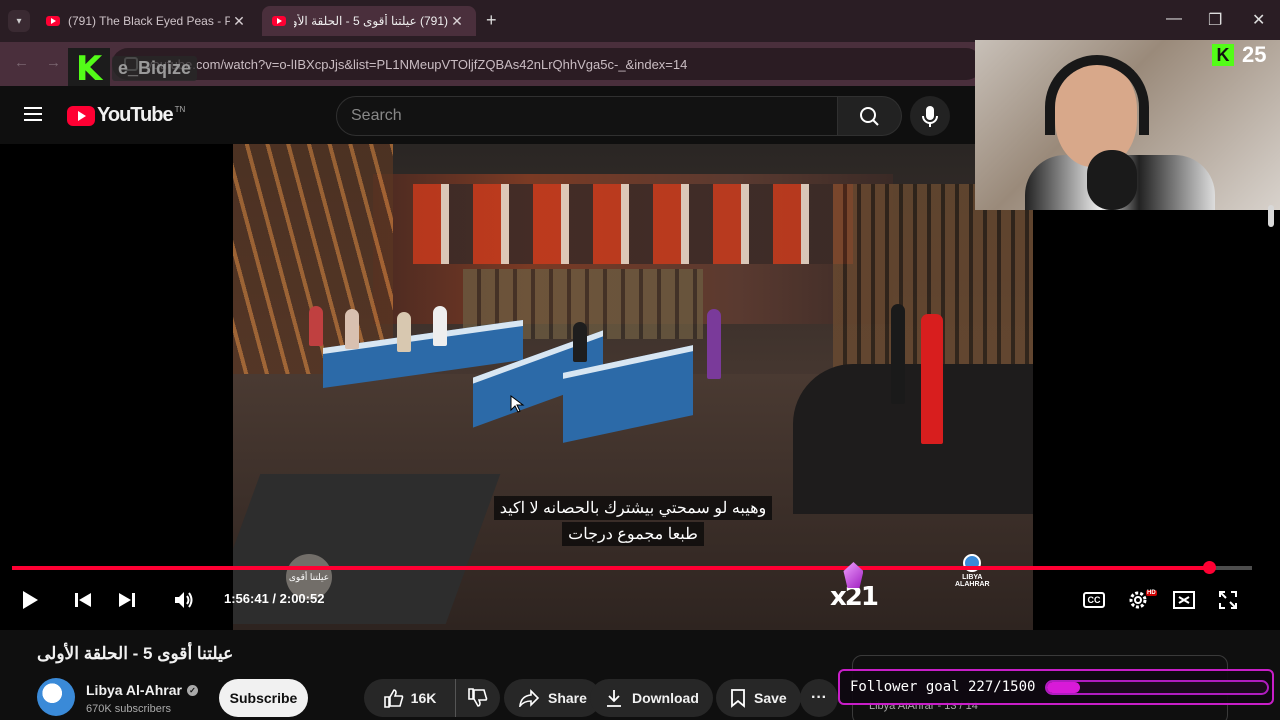 The image size is (1280, 720). I want to click on progress-played, so click(610, 568).